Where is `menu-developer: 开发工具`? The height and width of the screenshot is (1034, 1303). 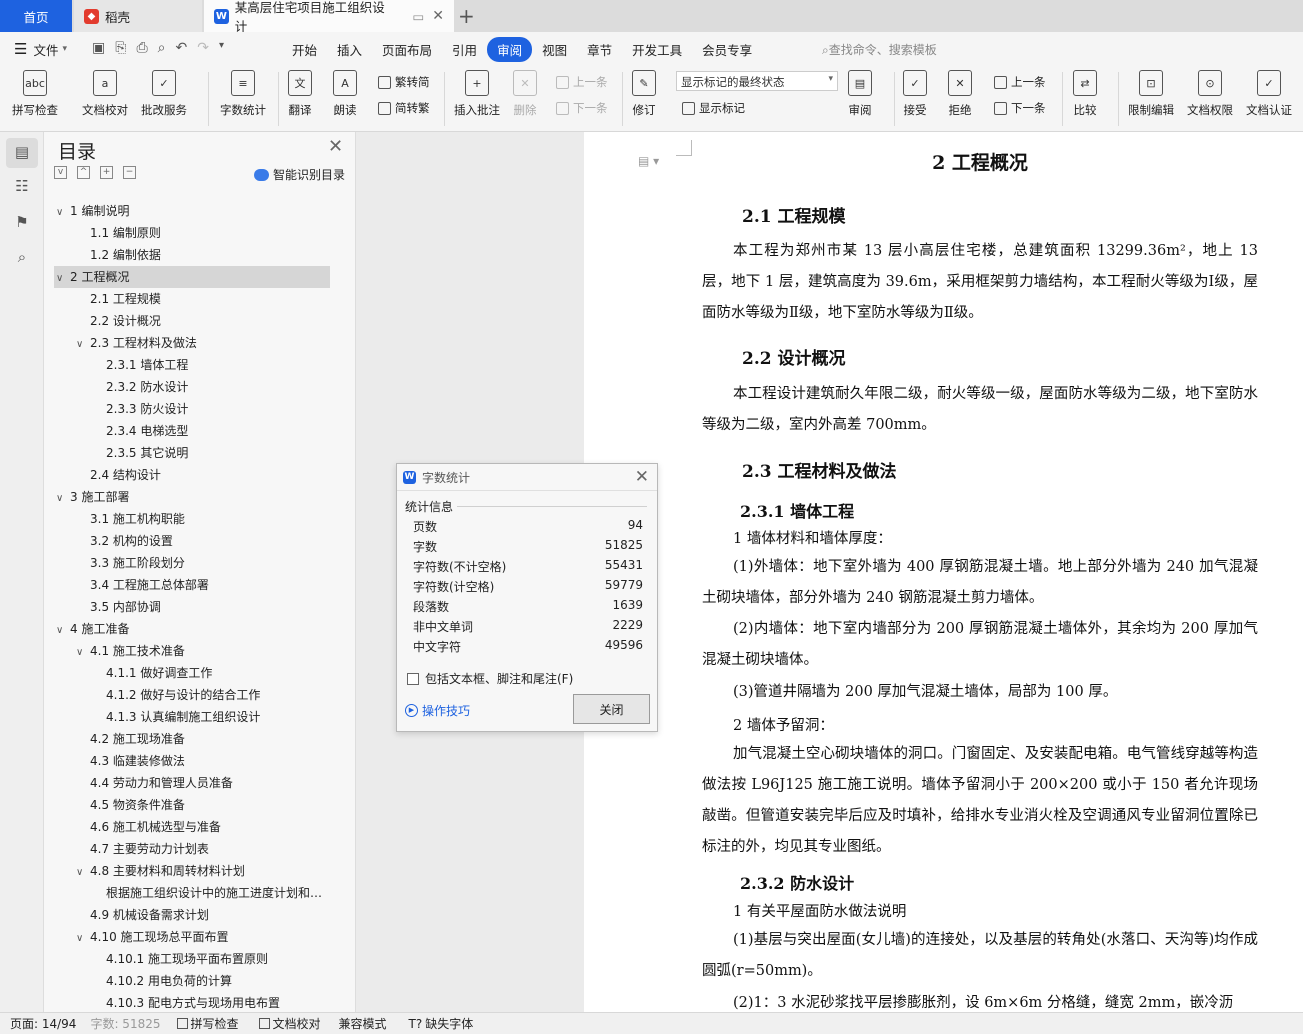
menu-developer: 开发工具 is located at coordinates (657, 49).